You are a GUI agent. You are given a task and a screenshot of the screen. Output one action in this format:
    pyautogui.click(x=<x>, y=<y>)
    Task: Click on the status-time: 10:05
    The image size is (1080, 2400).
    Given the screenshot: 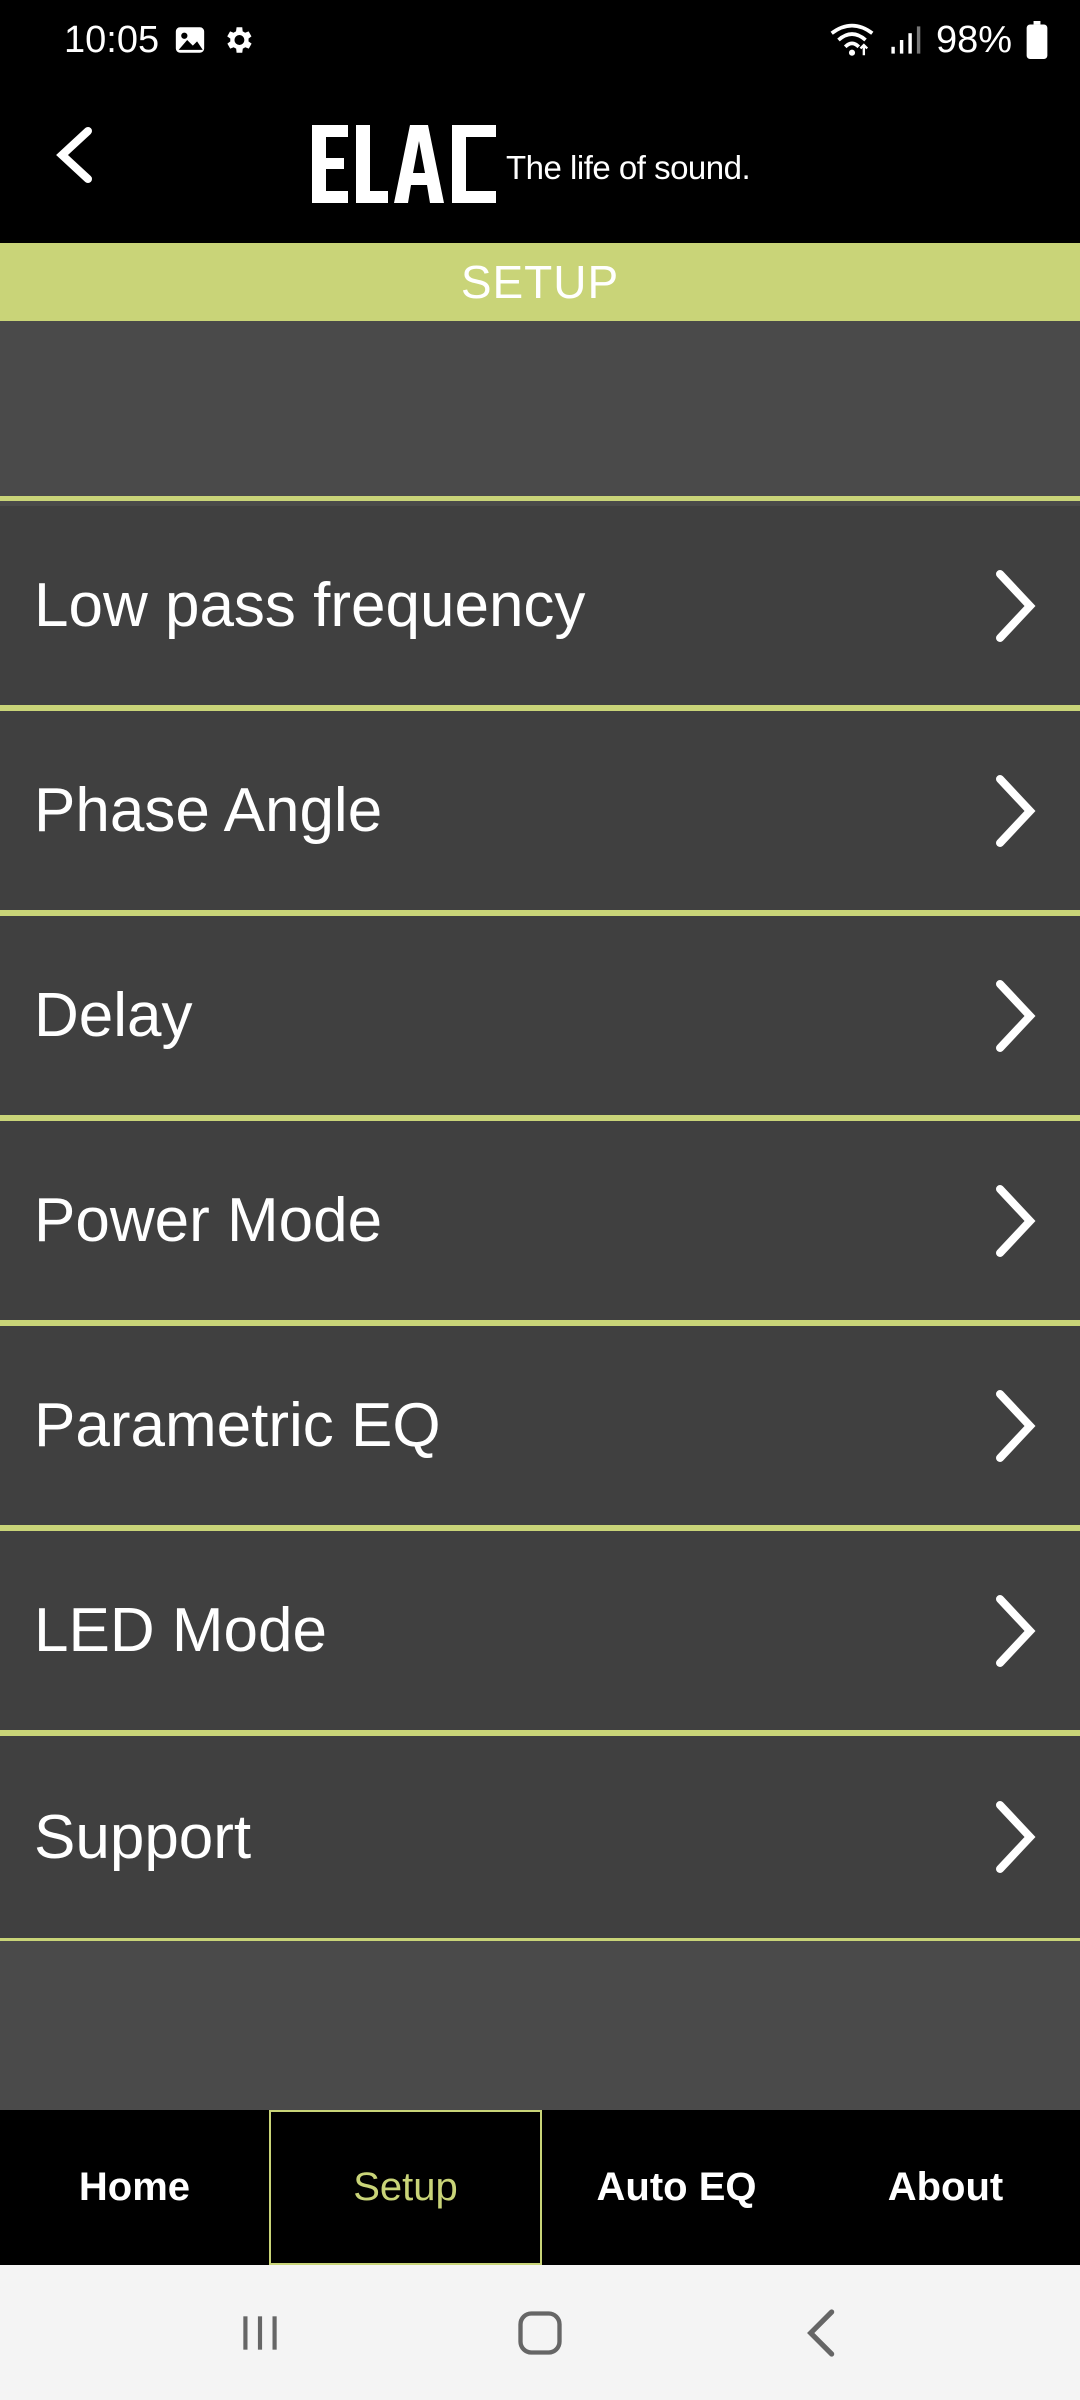 What is the action you would take?
    pyautogui.click(x=112, y=39)
    